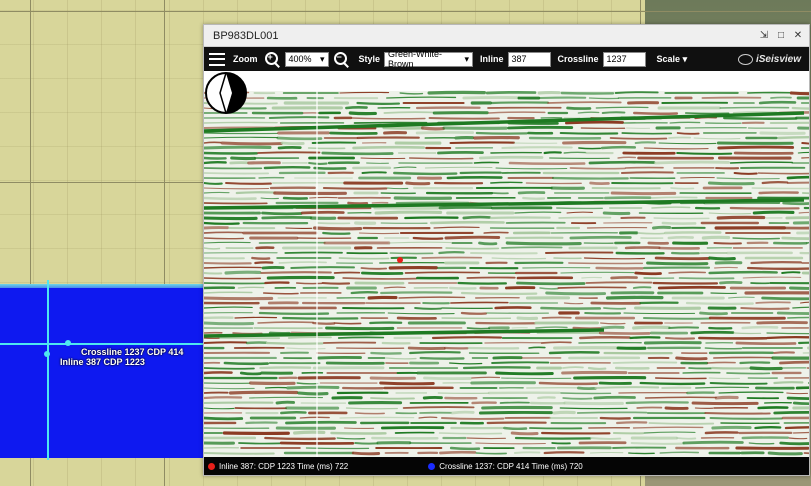 The width and height of the screenshot is (811, 486). What do you see at coordinates (764, 35) in the screenshot?
I see `external-link-icon: ⇲` at bounding box center [764, 35].